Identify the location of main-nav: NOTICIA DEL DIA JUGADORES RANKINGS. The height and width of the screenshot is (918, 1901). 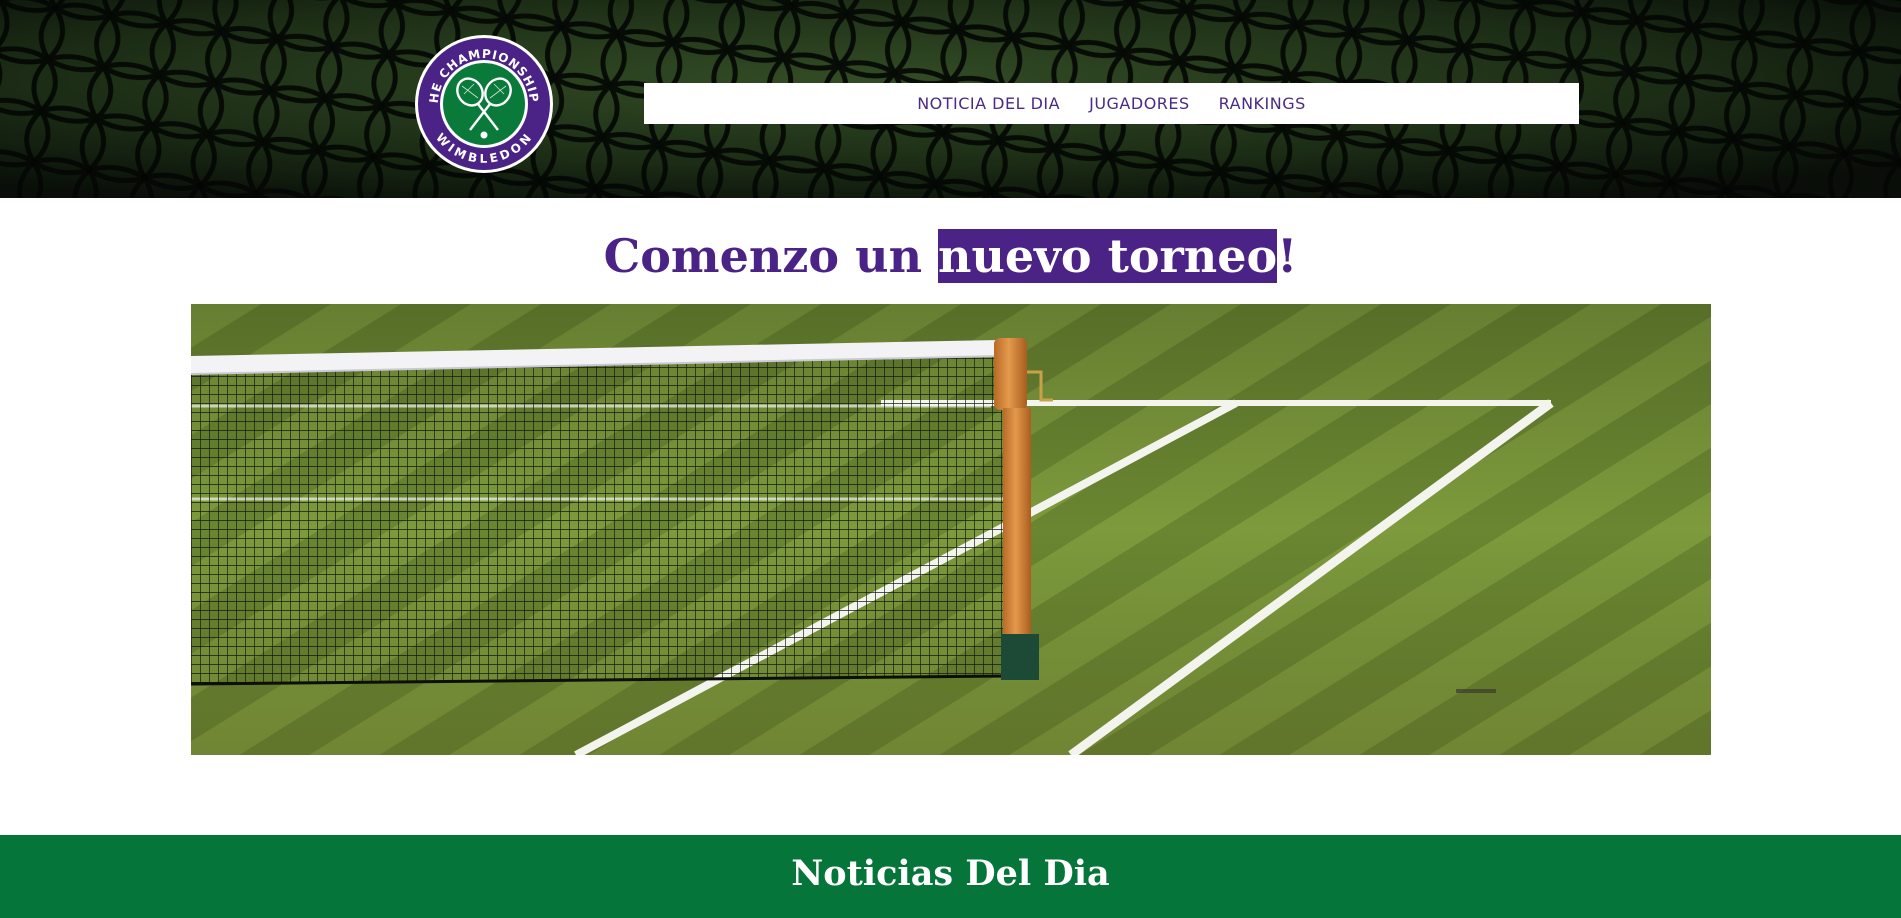
(1111, 103).